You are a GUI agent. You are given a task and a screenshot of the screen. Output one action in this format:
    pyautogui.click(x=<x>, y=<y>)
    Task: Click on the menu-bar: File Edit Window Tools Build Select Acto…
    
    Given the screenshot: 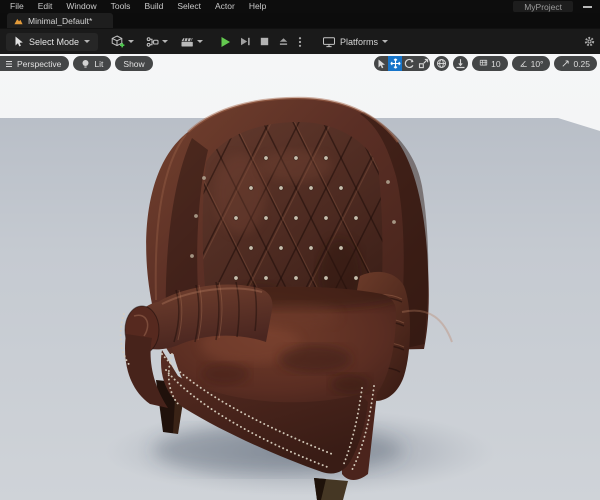 What is the action you would take?
    pyautogui.click(x=300, y=6)
    